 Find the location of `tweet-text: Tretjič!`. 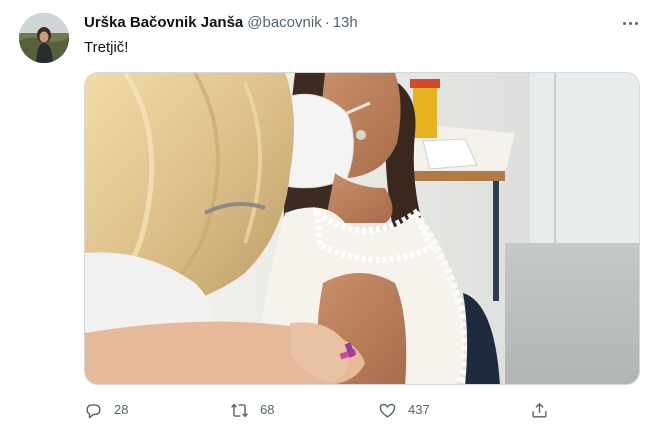

tweet-text: Tretjič! is located at coordinates (106, 47).